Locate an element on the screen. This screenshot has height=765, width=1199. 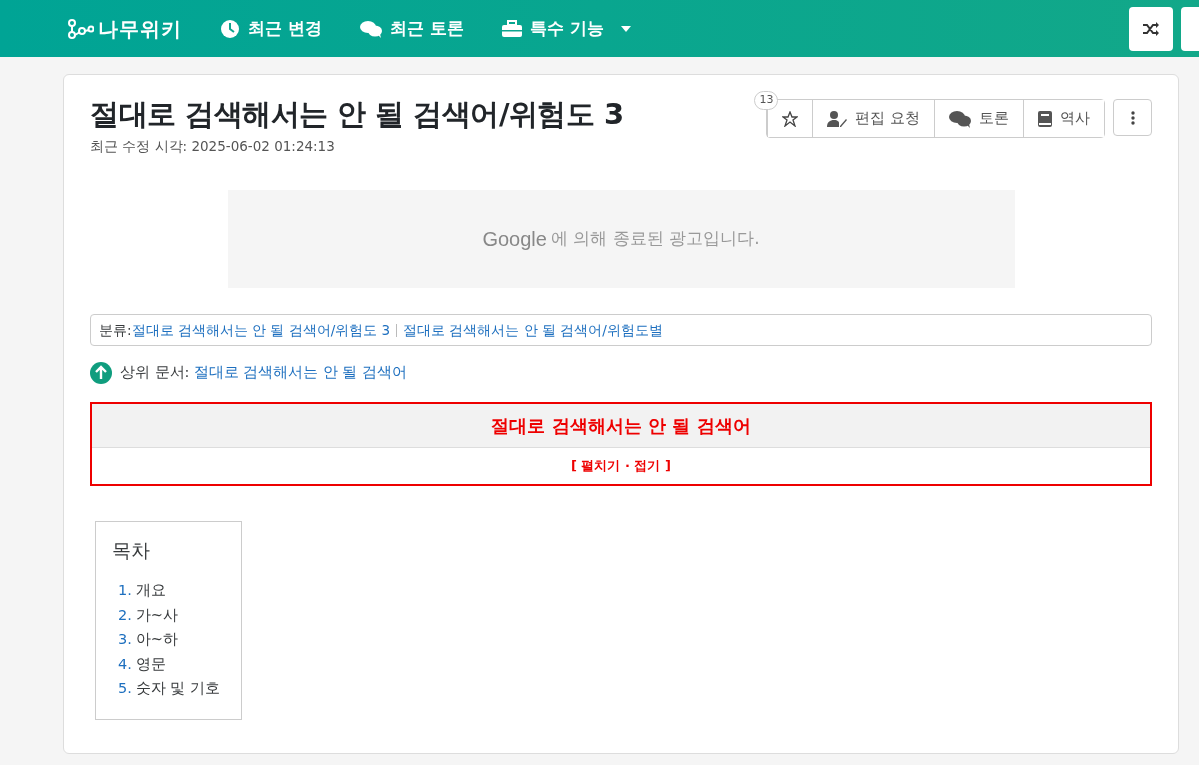
nav-link: 특수 기능 is located at coordinates (566, 28).